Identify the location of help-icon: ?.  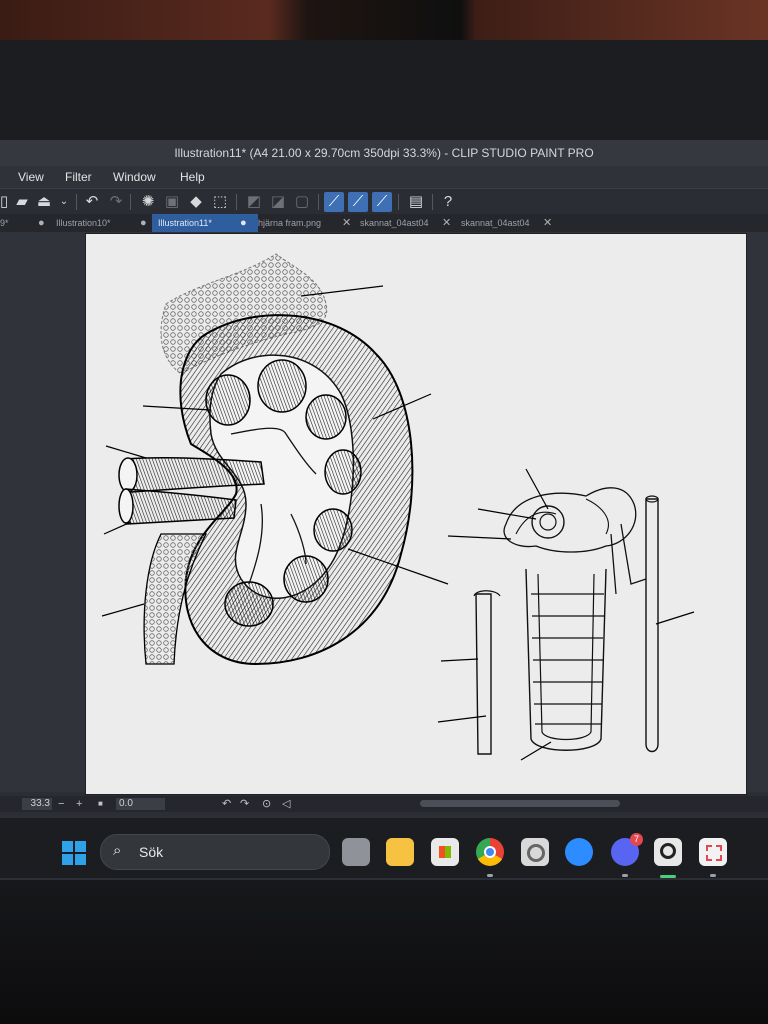
(448, 202).